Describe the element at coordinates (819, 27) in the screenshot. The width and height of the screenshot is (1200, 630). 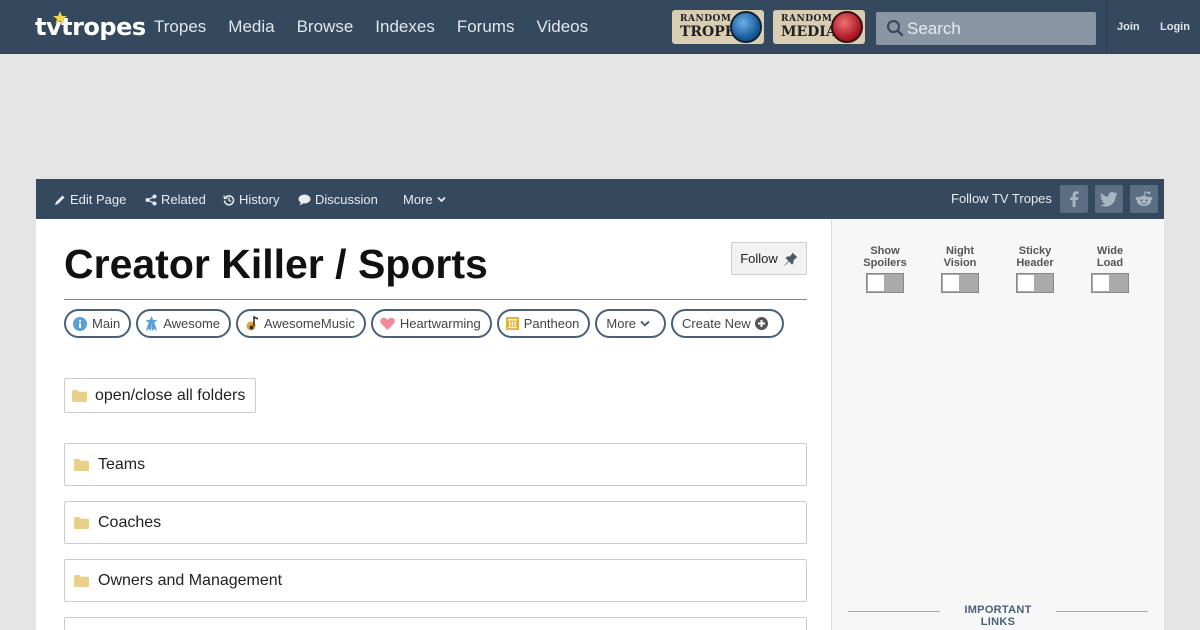
I see `random-media-button: RANDOM MEDIA` at that location.